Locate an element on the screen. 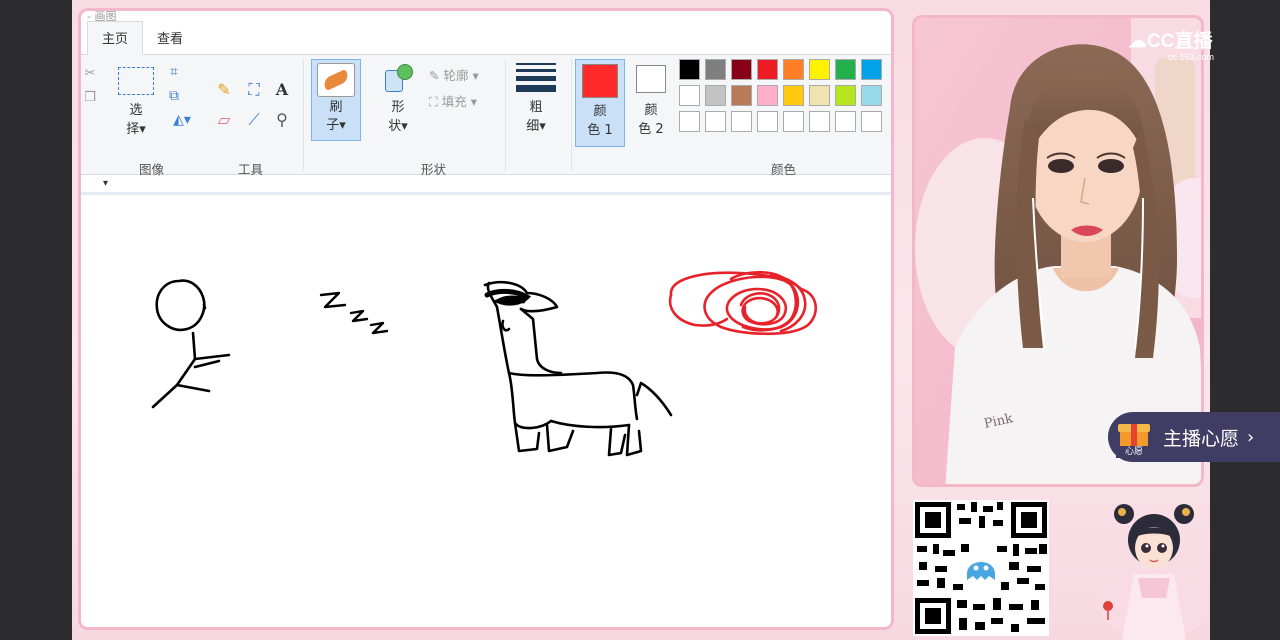 The height and width of the screenshot is (640, 1280). image-group-label: 图像 is located at coordinates (152, 169).